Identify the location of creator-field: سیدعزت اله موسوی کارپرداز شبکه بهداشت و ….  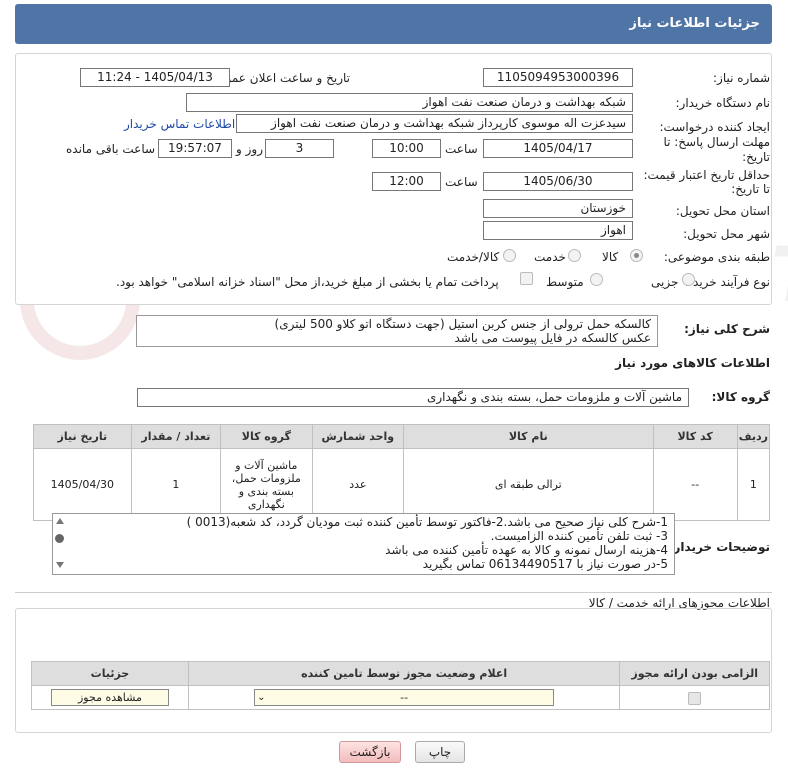
(434, 123).